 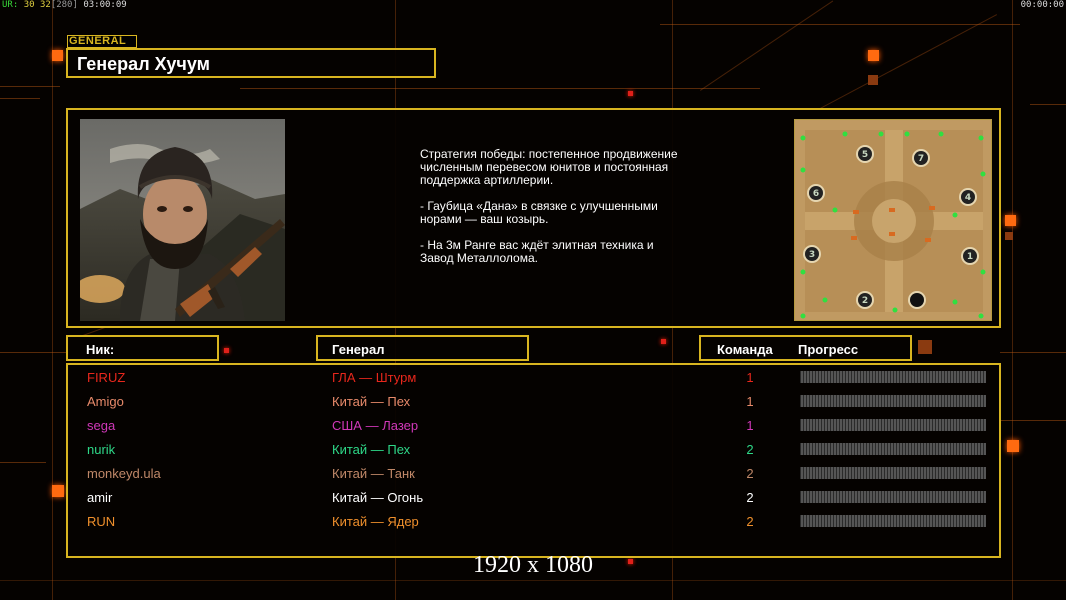 I want to click on player-nick: RUN, so click(x=101, y=521).